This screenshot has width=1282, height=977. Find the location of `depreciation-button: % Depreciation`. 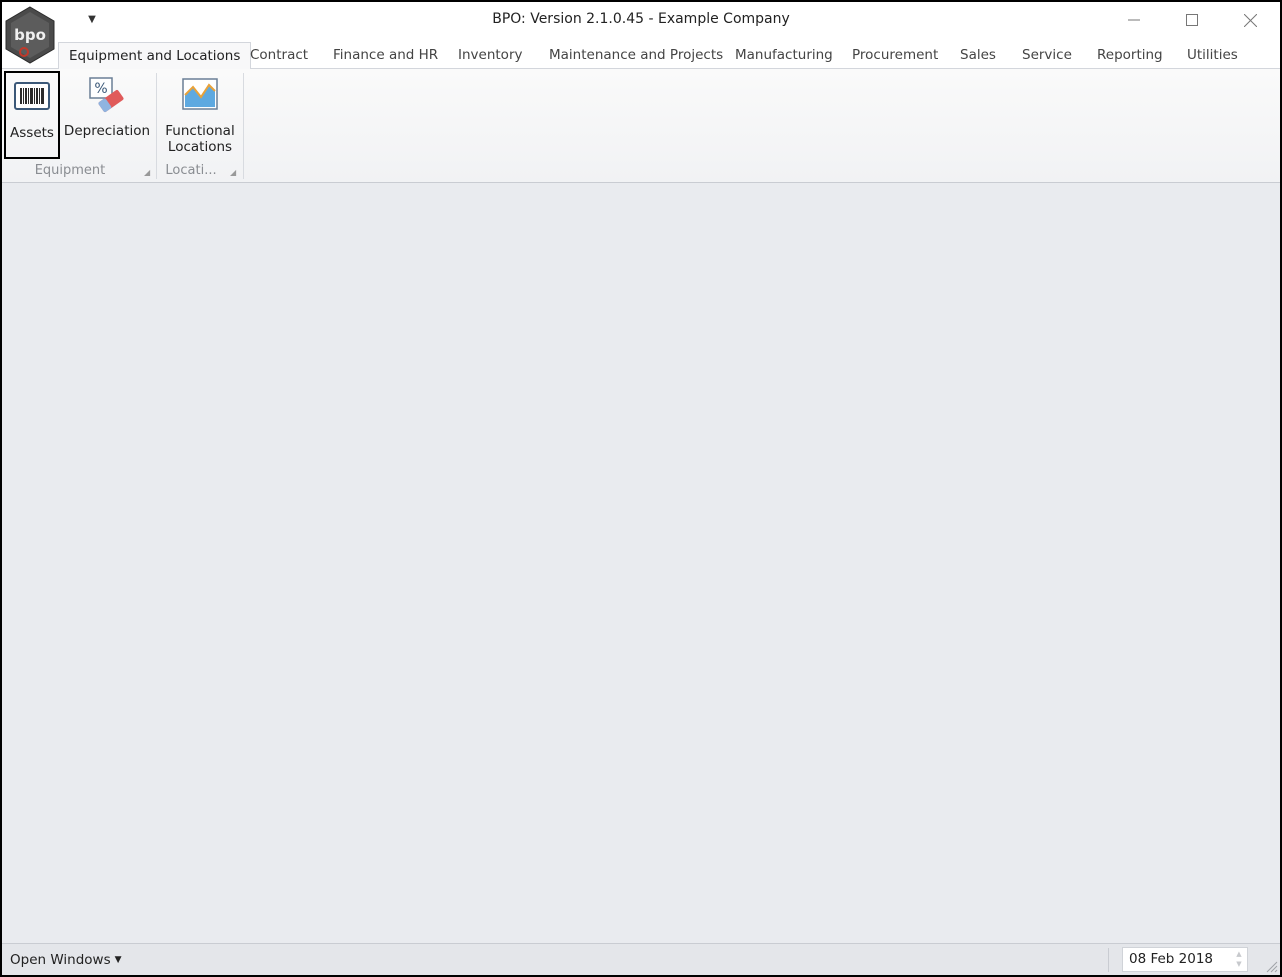

depreciation-button: % Depreciation is located at coordinates (107, 115).